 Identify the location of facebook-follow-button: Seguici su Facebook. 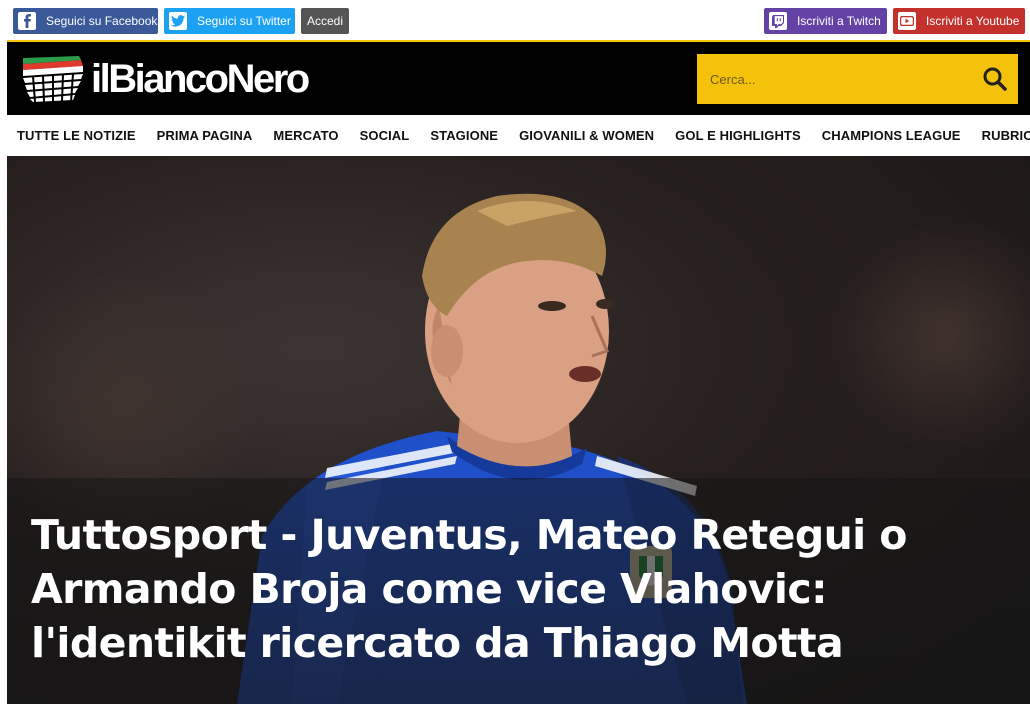
(85, 21).